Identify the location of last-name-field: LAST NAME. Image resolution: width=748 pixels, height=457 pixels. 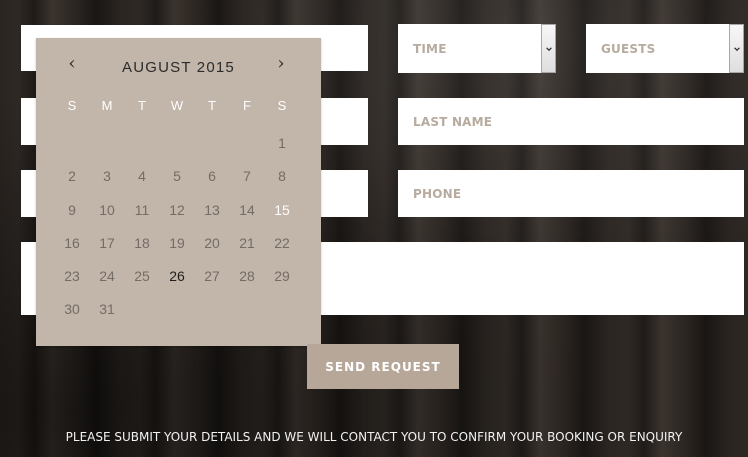
(571, 121).